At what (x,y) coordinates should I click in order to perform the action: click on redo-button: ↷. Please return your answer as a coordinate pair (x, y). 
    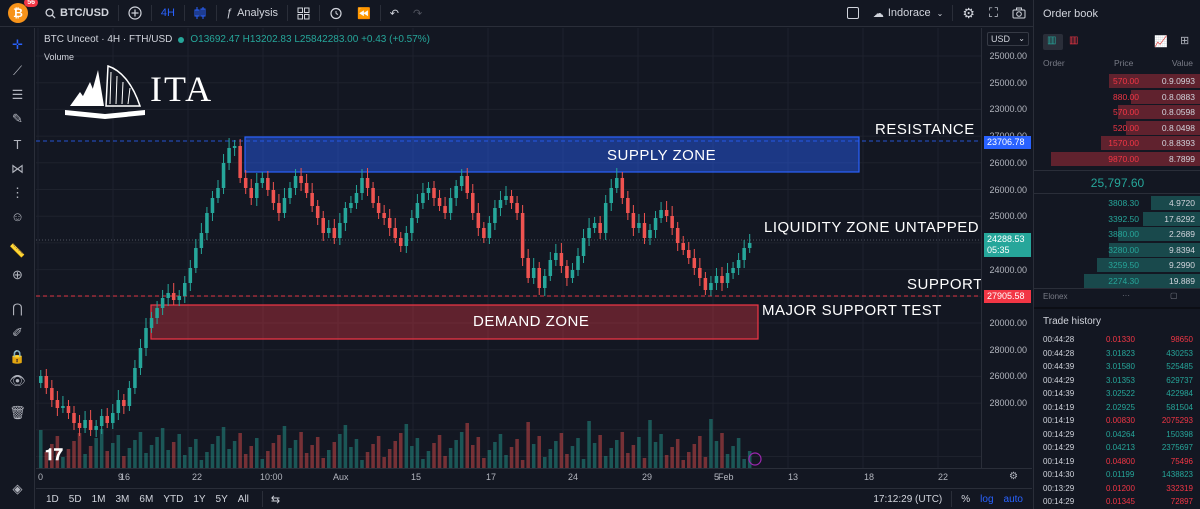
    Looking at the image, I should click on (417, 13).